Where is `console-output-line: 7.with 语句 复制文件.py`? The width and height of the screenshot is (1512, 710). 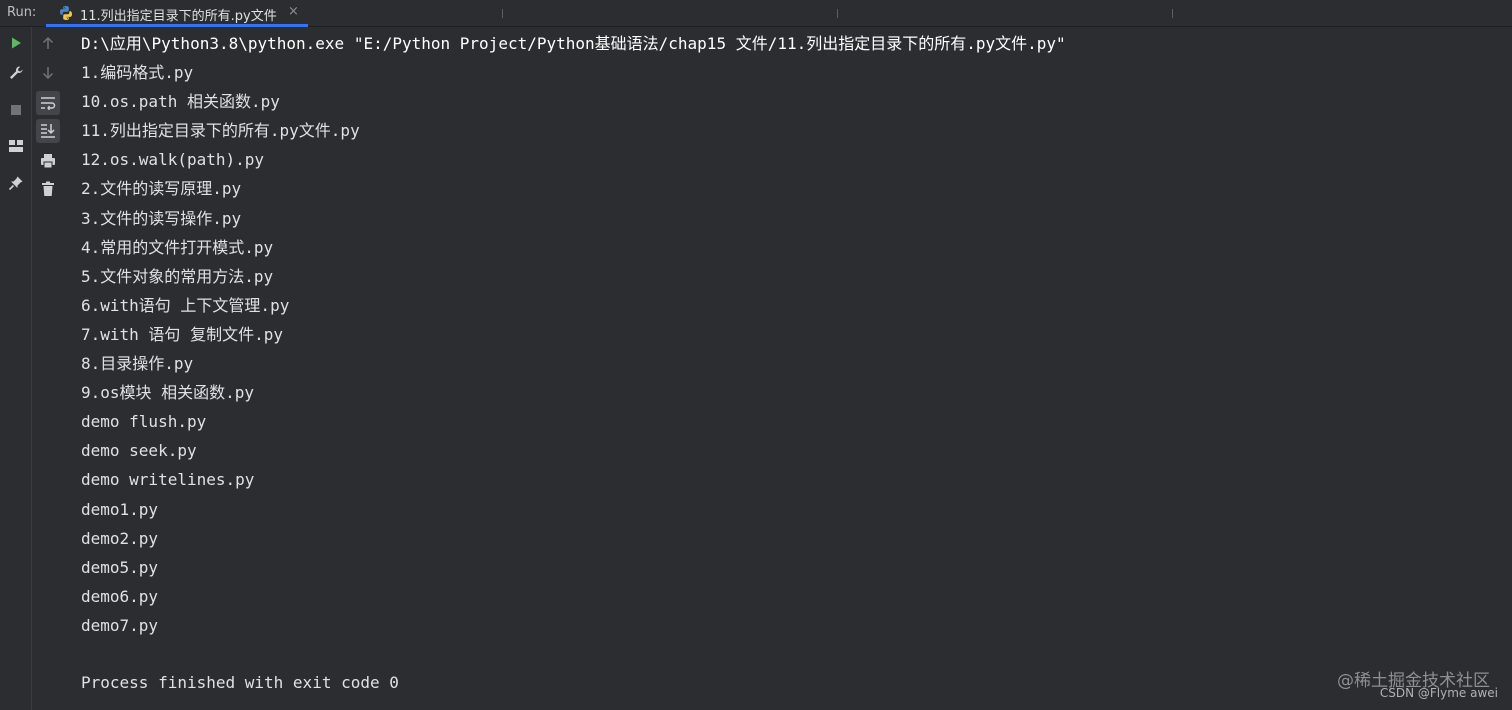 console-output-line: 7.with 语句 复制文件.py is located at coordinates (182, 334).